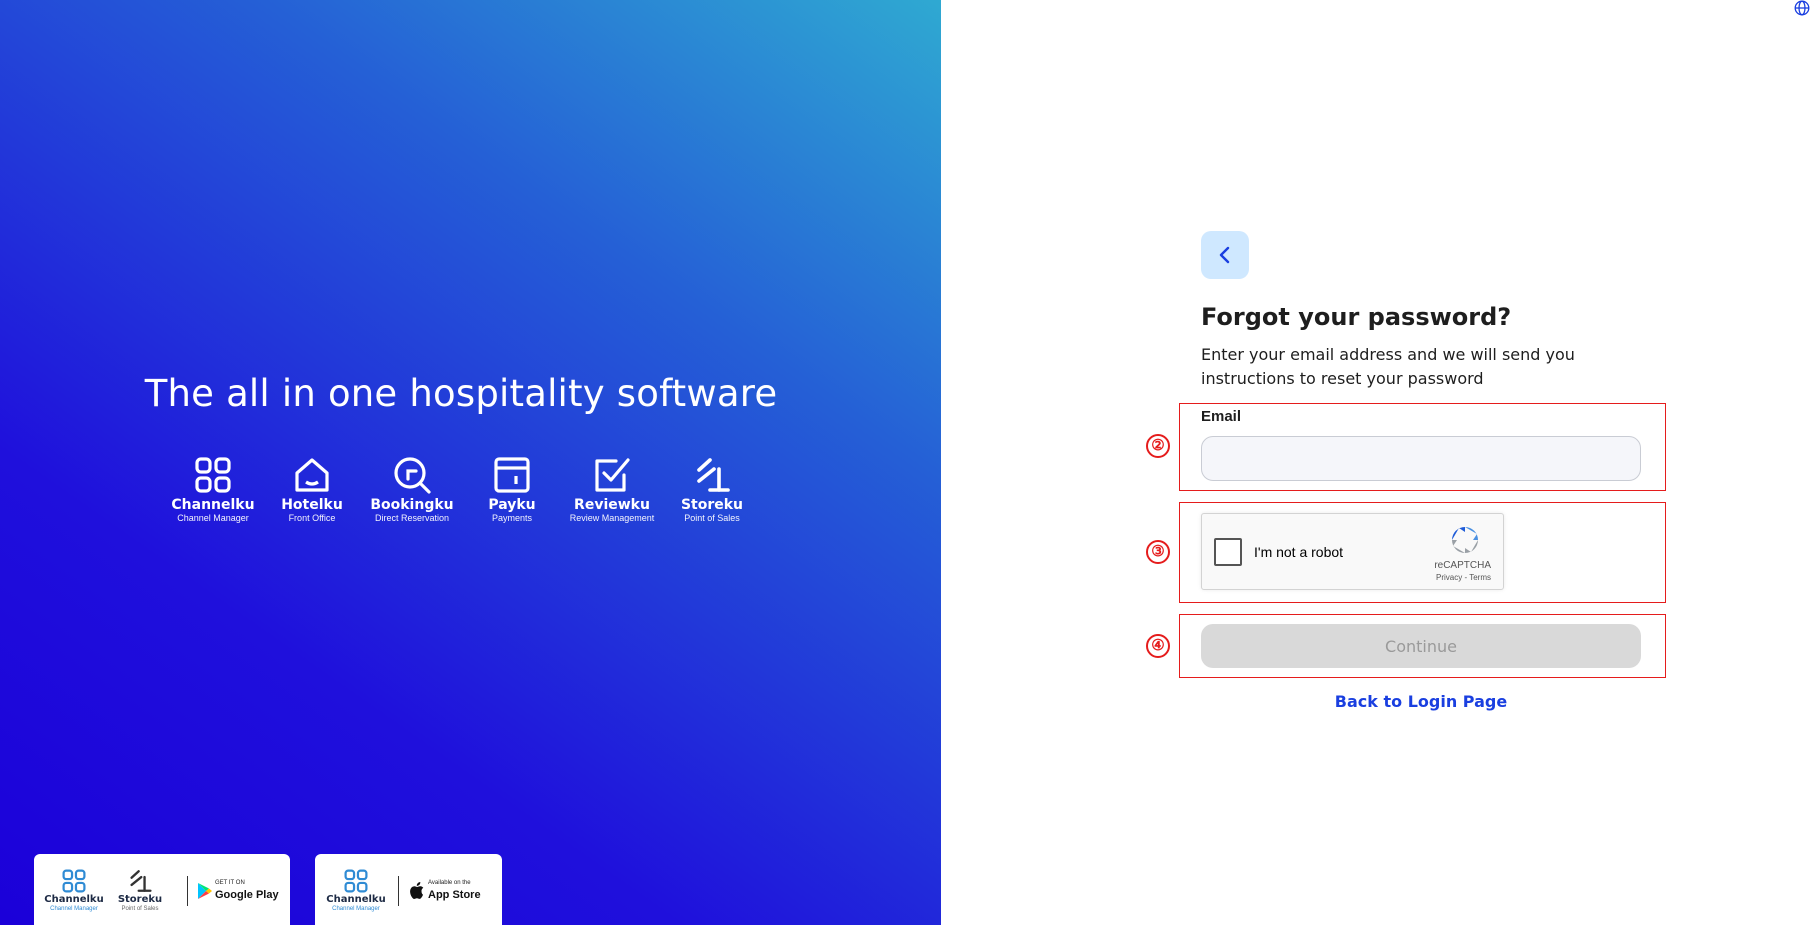 This screenshot has width=1814, height=925. What do you see at coordinates (1158, 446) in the screenshot?
I see `annotation-number-2: ②` at bounding box center [1158, 446].